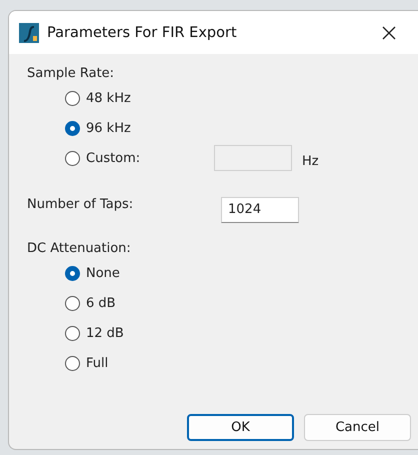 Image resolution: width=418 pixels, height=455 pixels. Describe the element at coordinates (240, 427) in the screenshot. I see `ok-button: OK` at that location.